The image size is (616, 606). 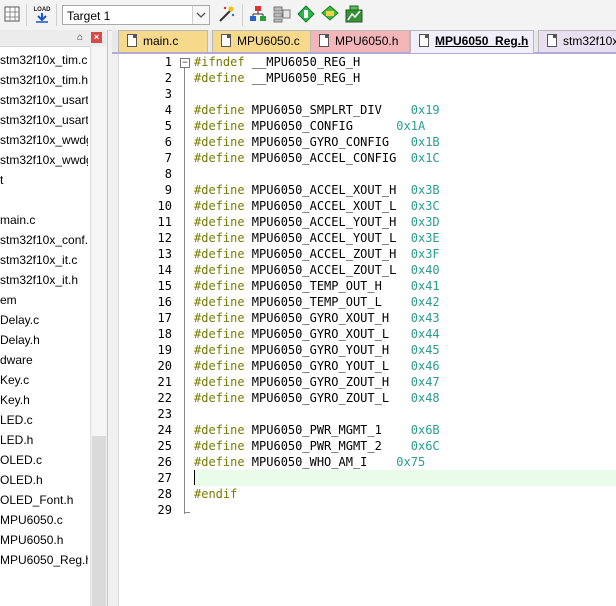 I want to click on code-line: #define MPU6050_GYRO_ZOUT_H 0x47, so click(x=405, y=382).